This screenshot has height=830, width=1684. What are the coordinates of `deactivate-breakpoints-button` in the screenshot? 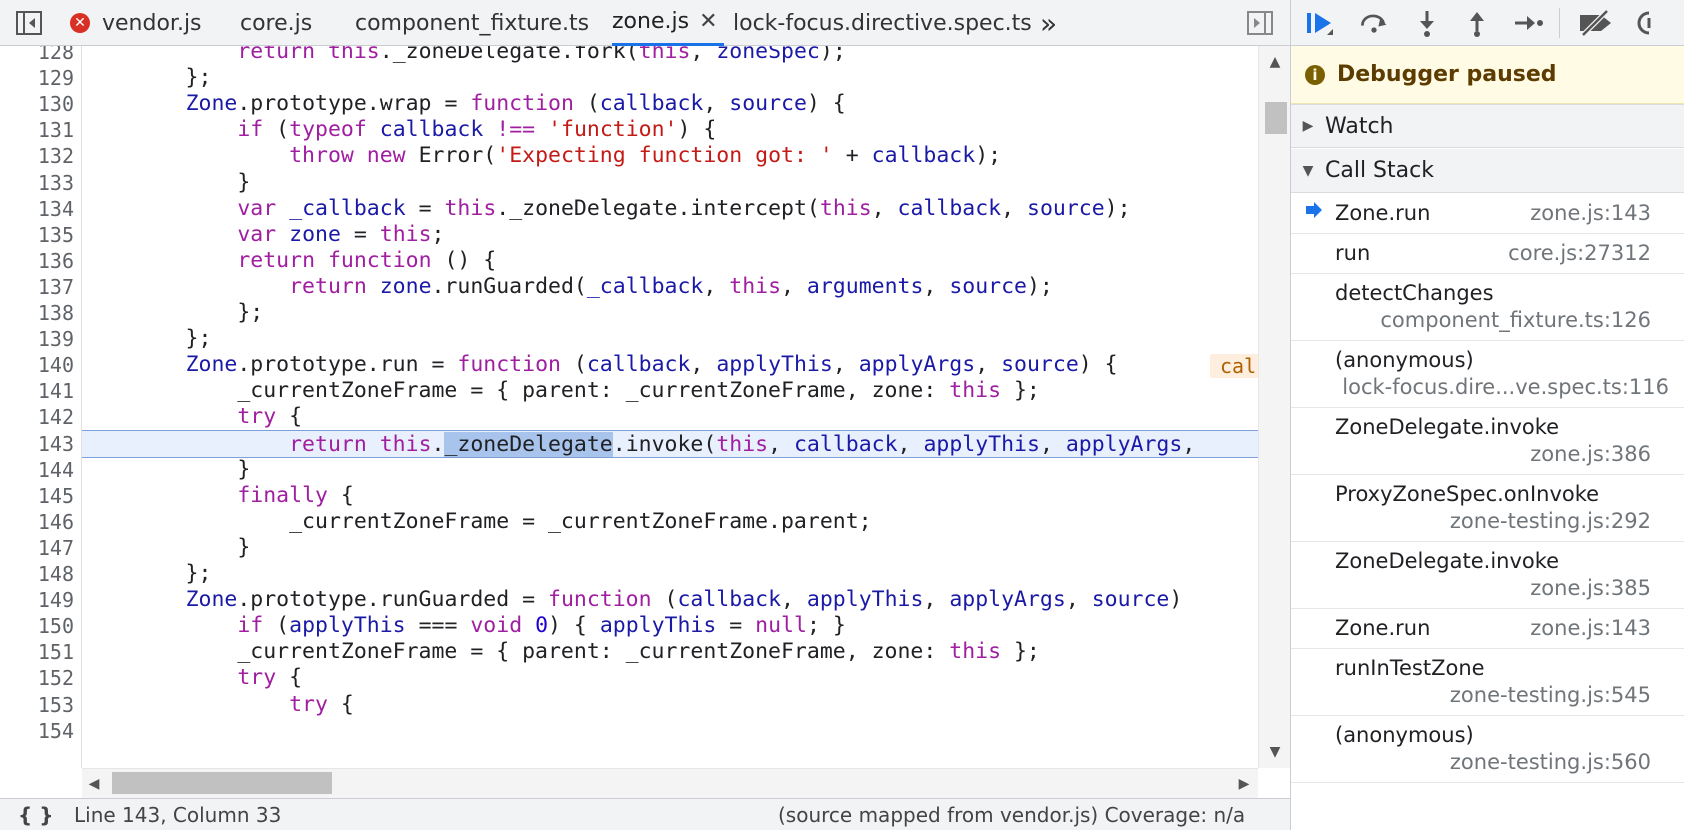 It's located at (1597, 23).